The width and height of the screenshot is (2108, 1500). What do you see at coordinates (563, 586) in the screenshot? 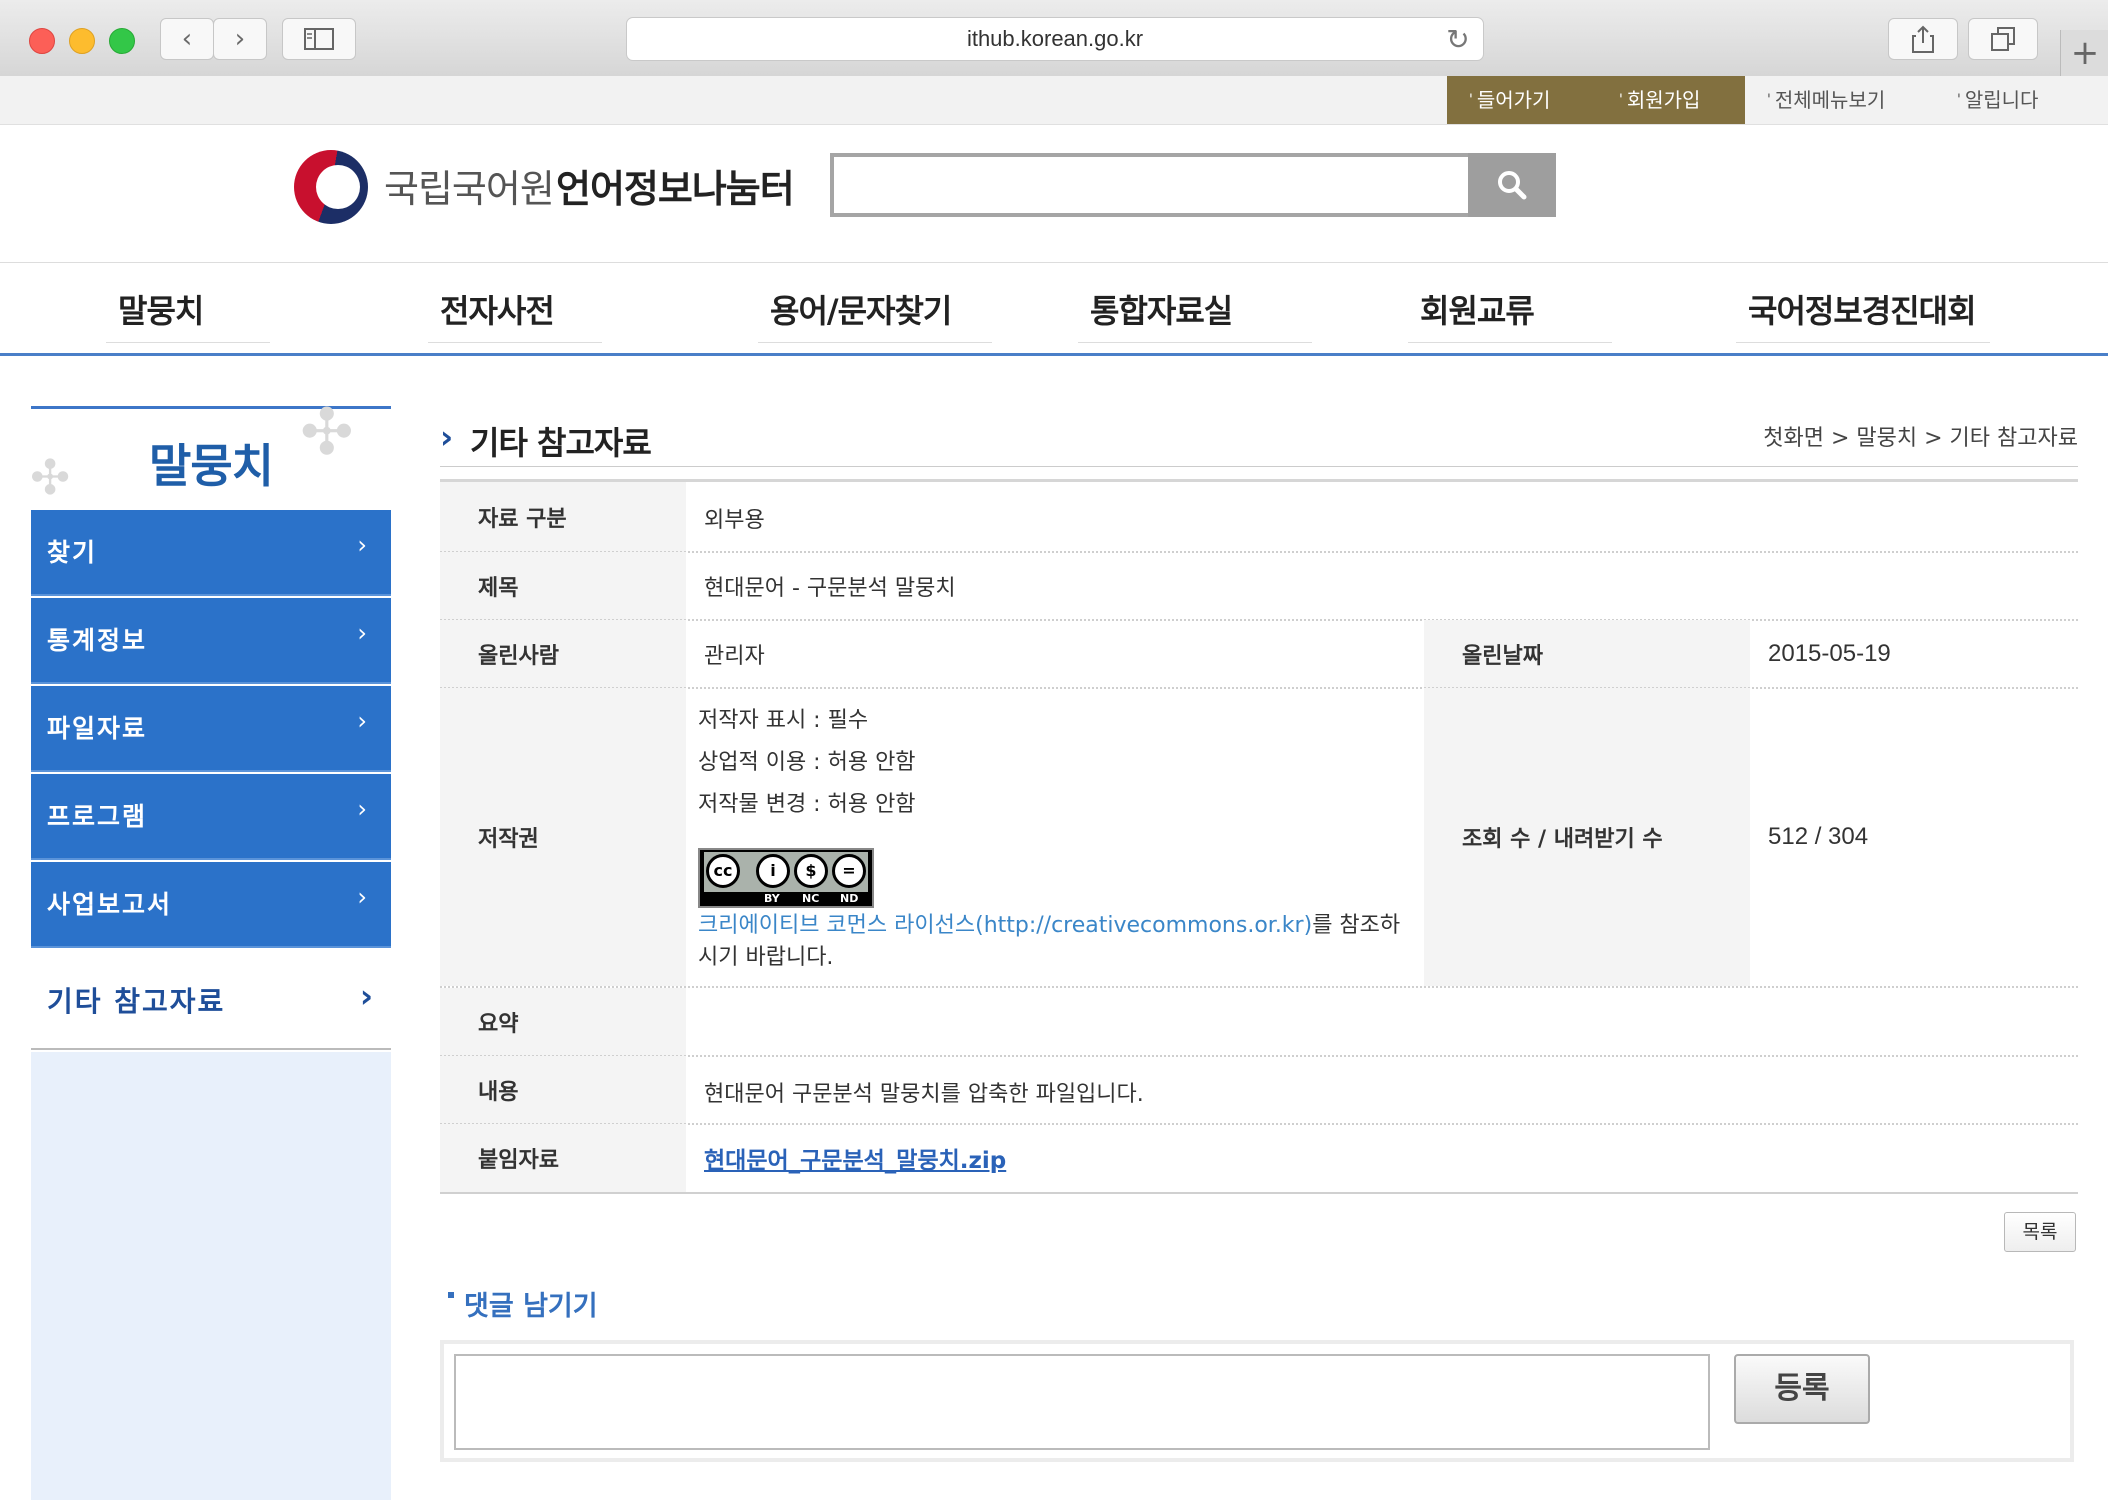
I see `subject-label: 제목` at bounding box center [563, 586].